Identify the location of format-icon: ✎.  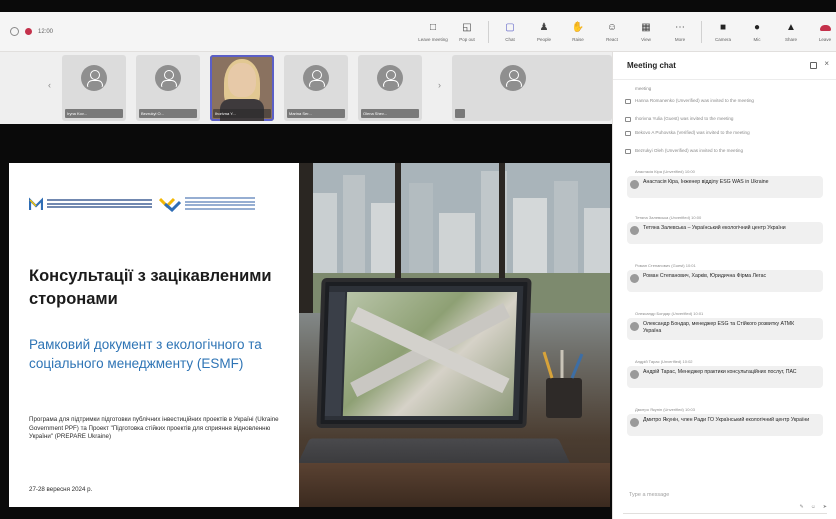
(801, 507).